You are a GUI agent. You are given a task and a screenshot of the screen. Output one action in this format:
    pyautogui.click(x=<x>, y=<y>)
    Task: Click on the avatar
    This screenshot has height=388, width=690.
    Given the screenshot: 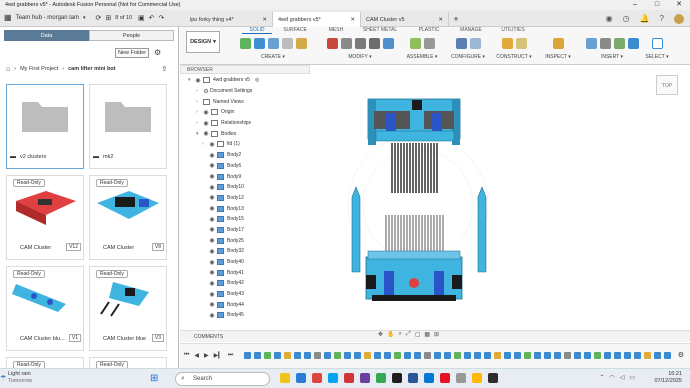 What is the action you would take?
    pyautogui.click(x=679, y=19)
    